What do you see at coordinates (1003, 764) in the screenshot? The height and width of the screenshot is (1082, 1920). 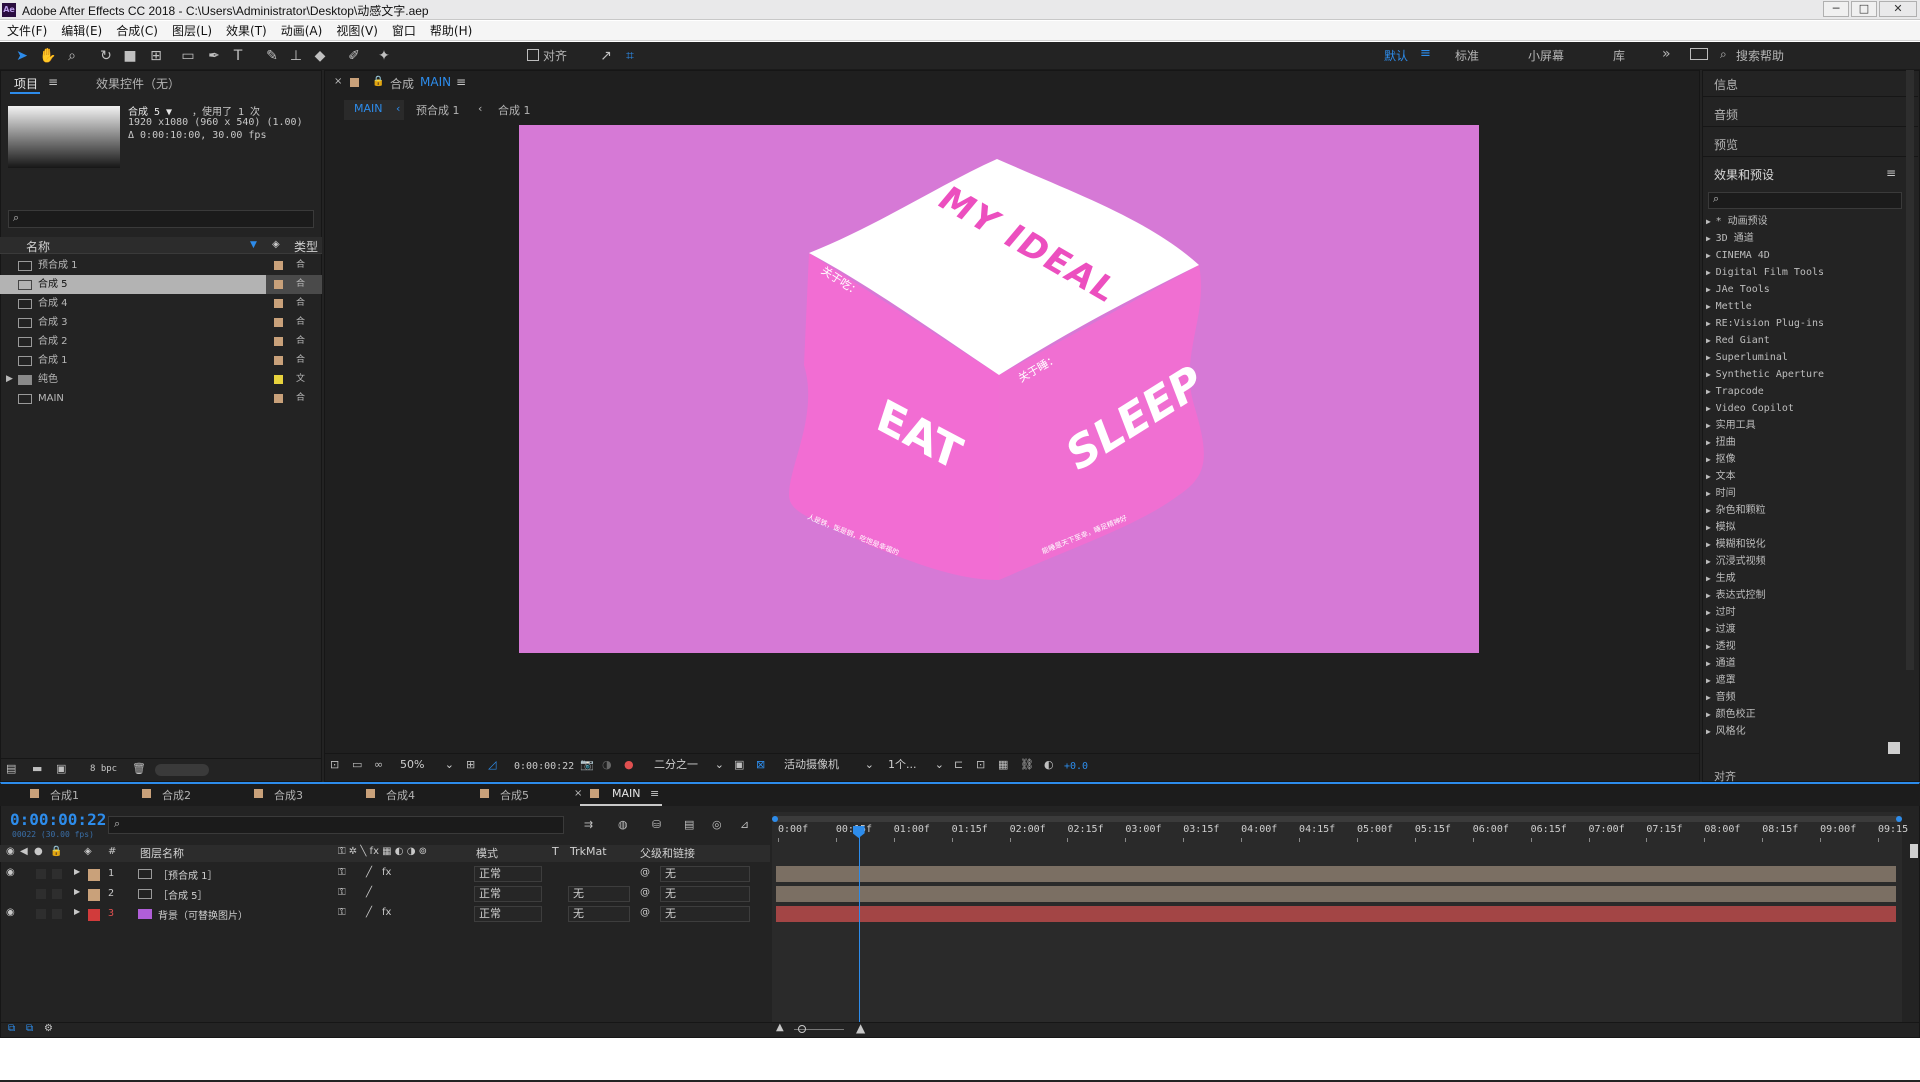 I see `timeline-icon: ▦` at bounding box center [1003, 764].